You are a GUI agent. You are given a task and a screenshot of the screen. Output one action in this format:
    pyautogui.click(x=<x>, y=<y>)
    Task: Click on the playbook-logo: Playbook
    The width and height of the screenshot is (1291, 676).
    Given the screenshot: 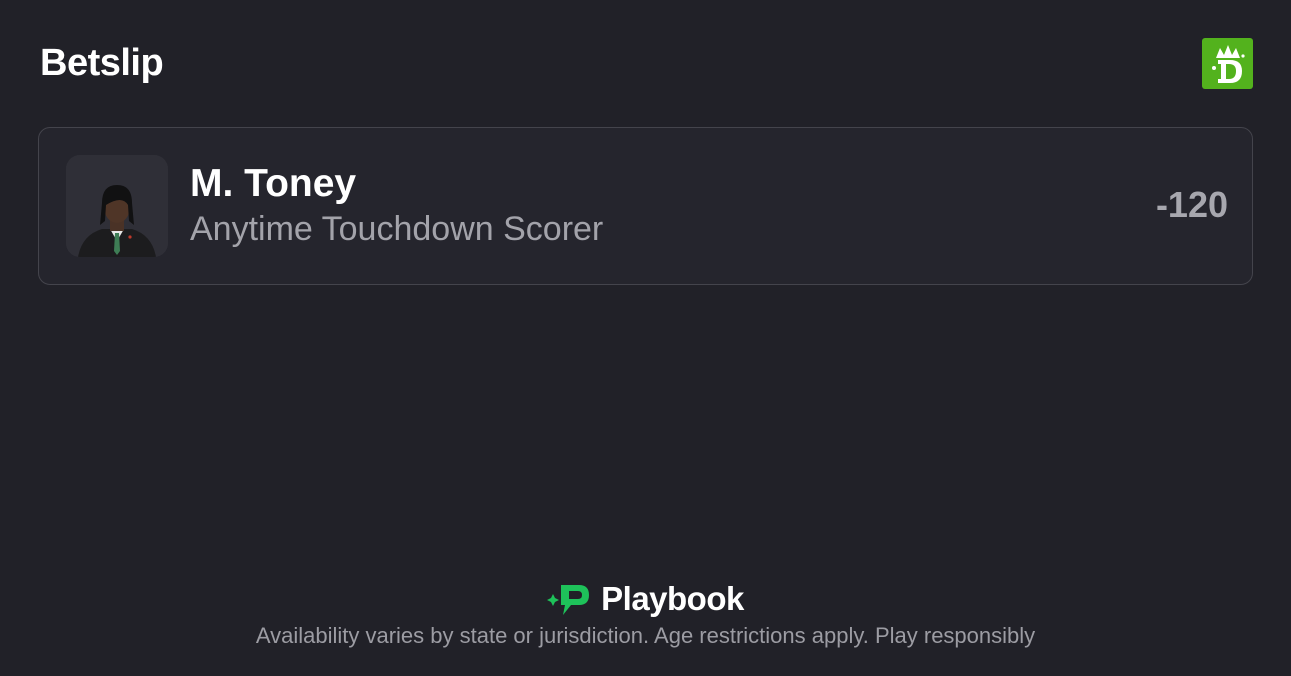 What is the action you would take?
    pyautogui.click(x=645, y=599)
    